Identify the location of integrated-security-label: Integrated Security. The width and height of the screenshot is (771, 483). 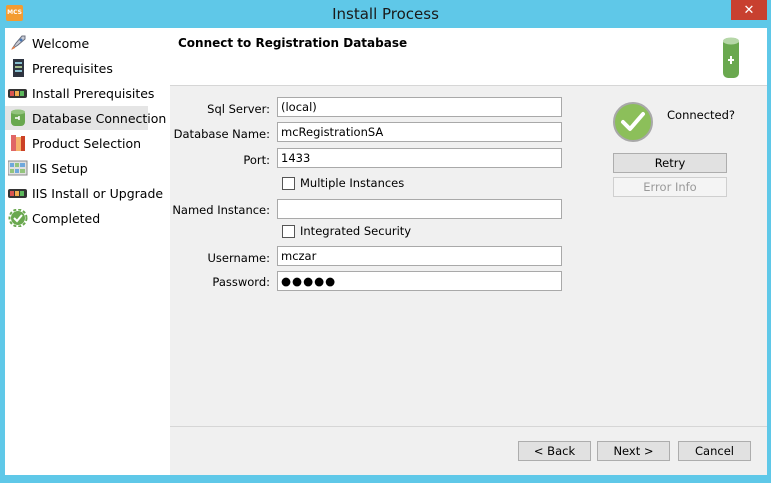
(356, 231).